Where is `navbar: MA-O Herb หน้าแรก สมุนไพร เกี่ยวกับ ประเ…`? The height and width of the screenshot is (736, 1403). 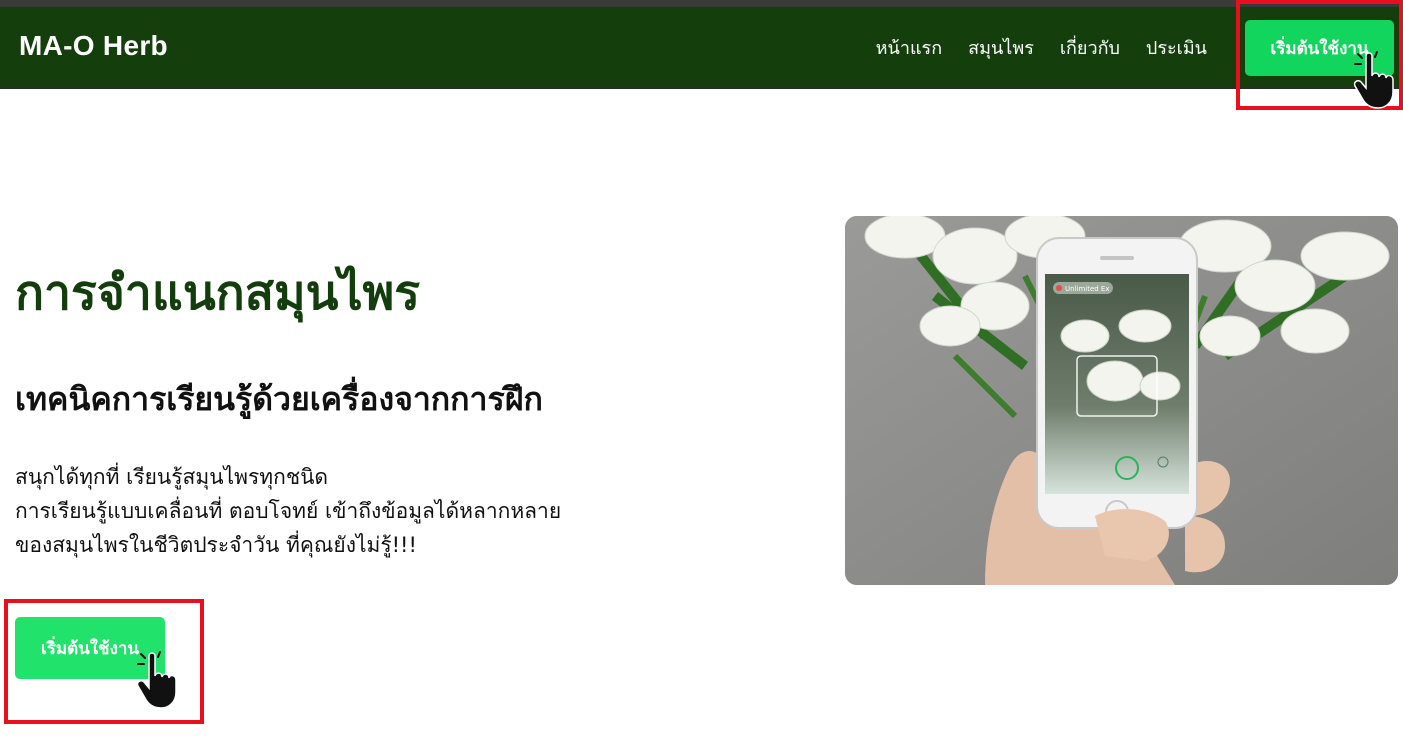 navbar: MA-O Herb หน้าแรก สมุนไพร เกี่ยวกับ ประเ… is located at coordinates (701, 48).